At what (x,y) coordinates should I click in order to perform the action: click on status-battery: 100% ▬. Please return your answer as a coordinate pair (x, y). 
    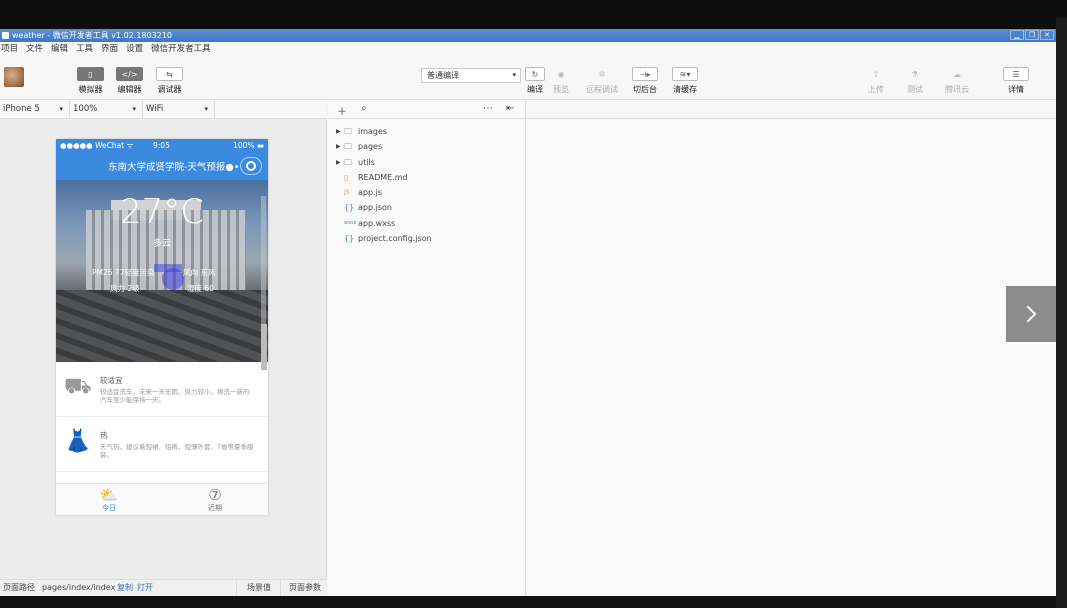
    Looking at the image, I should click on (248, 145).